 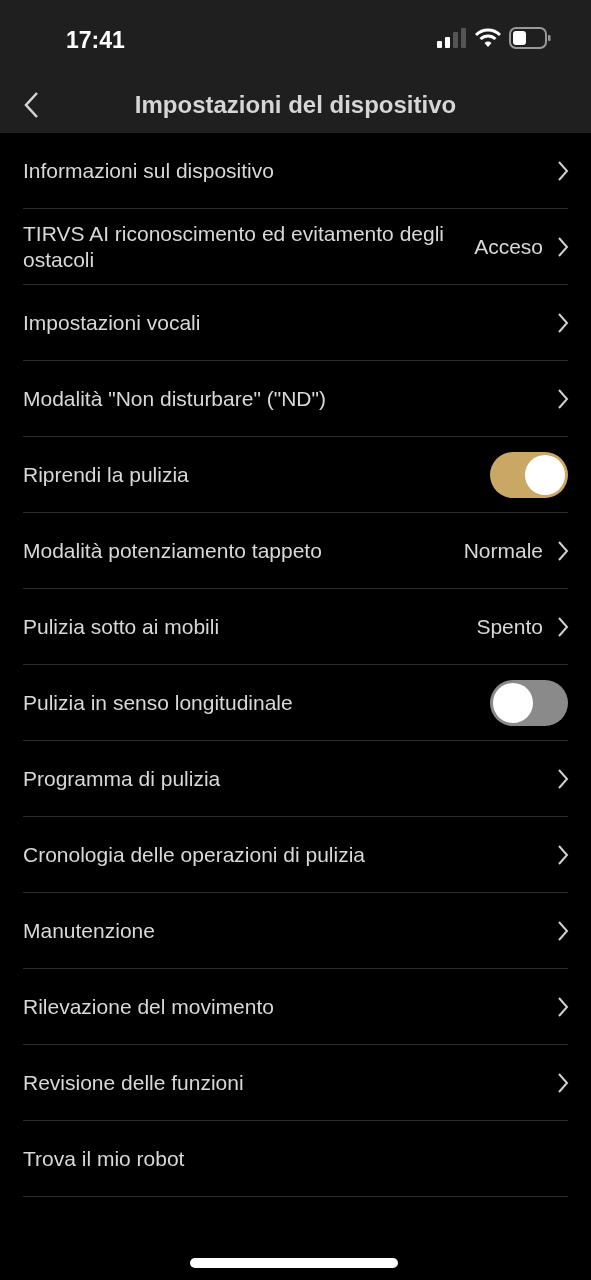 What do you see at coordinates (104, 1158) in the screenshot?
I see `setting-label: Trova il mio robot` at bounding box center [104, 1158].